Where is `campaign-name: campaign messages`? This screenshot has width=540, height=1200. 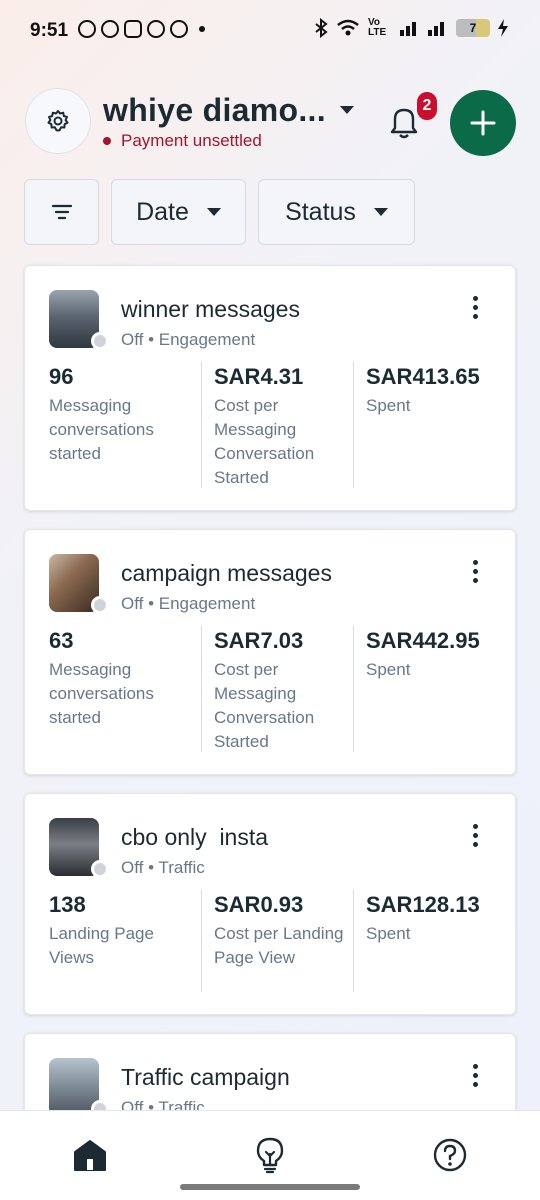 campaign-name: campaign messages is located at coordinates (226, 573).